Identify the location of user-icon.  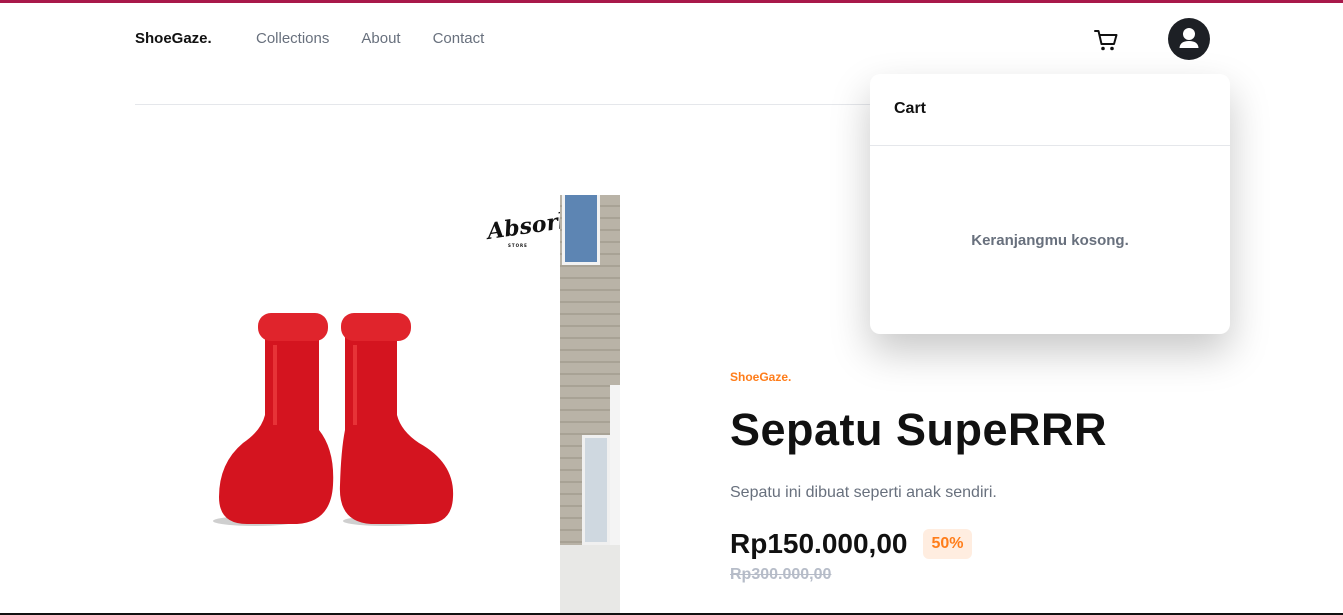
(1189, 38).